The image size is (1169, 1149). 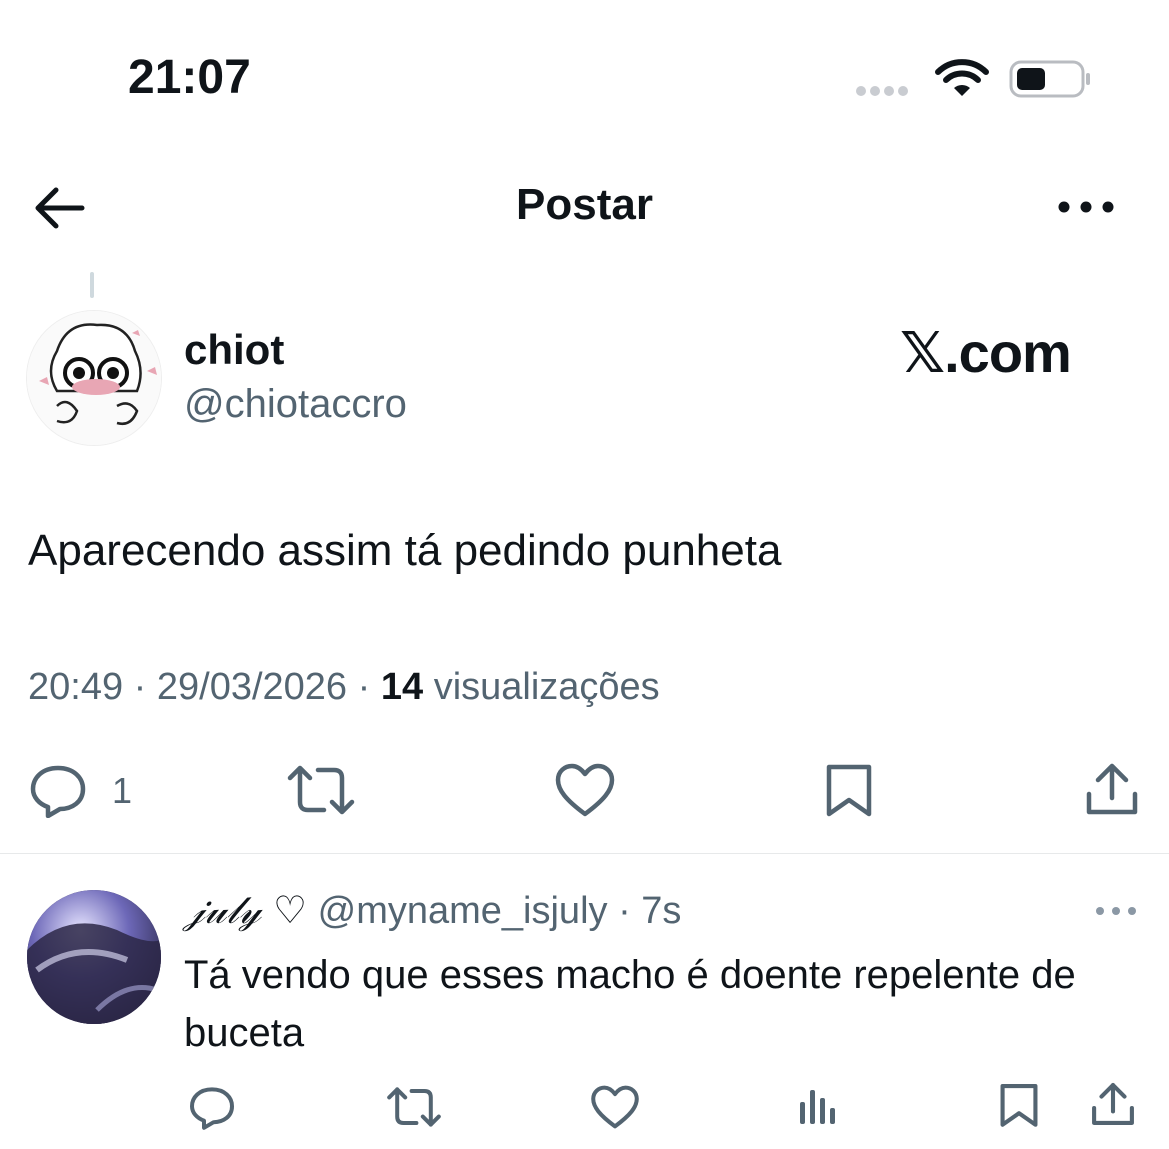 What do you see at coordinates (1019, 1105) in the screenshot?
I see `reply-bookmark-icon` at bounding box center [1019, 1105].